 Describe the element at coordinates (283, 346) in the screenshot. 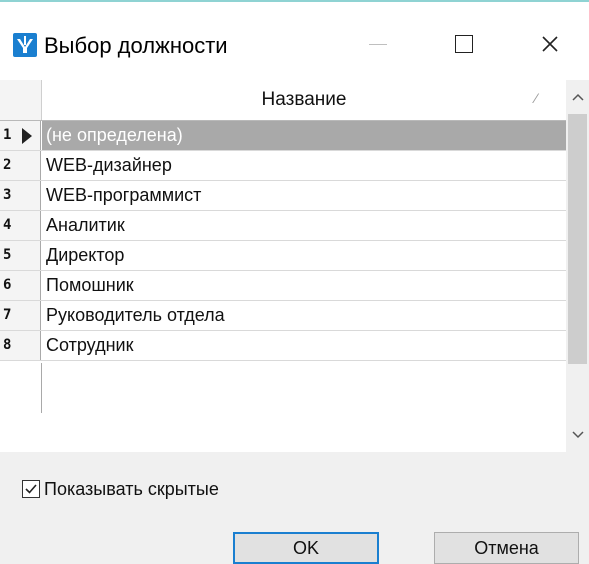

I see `table-row: 8 Сотрудник` at that location.